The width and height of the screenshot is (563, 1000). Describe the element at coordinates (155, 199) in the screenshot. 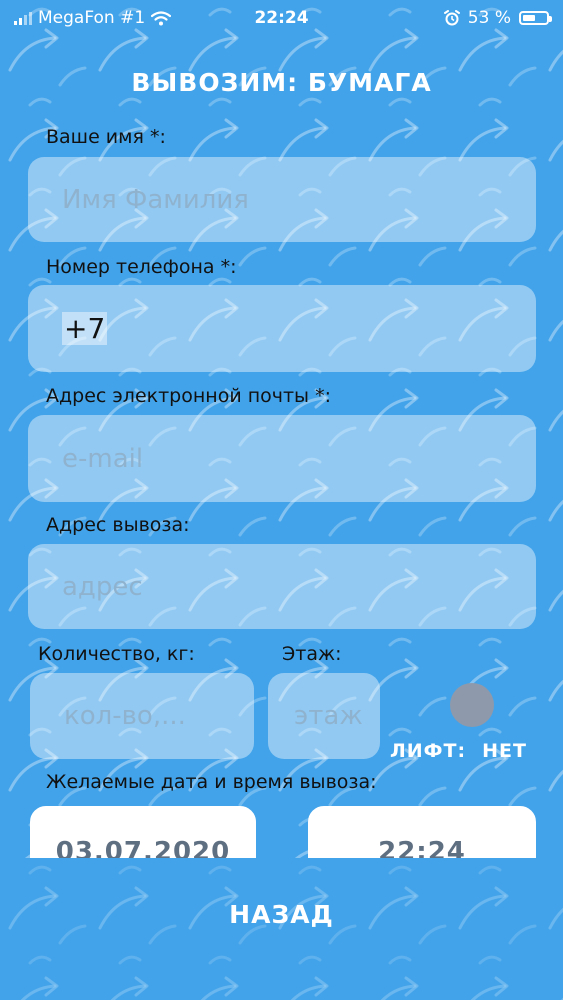

I see `name-placeholder: Имя Фамилия` at that location.